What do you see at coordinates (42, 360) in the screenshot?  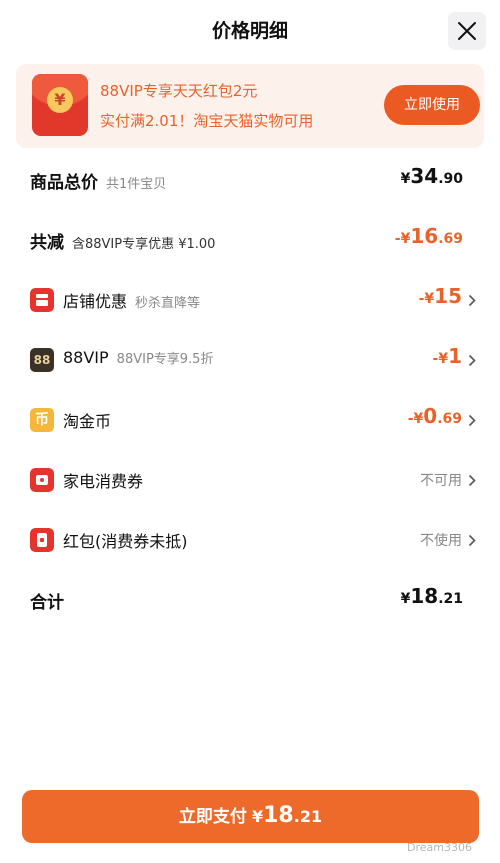 I see `vip-88-icon: 88` at bounding box center [42, 360].